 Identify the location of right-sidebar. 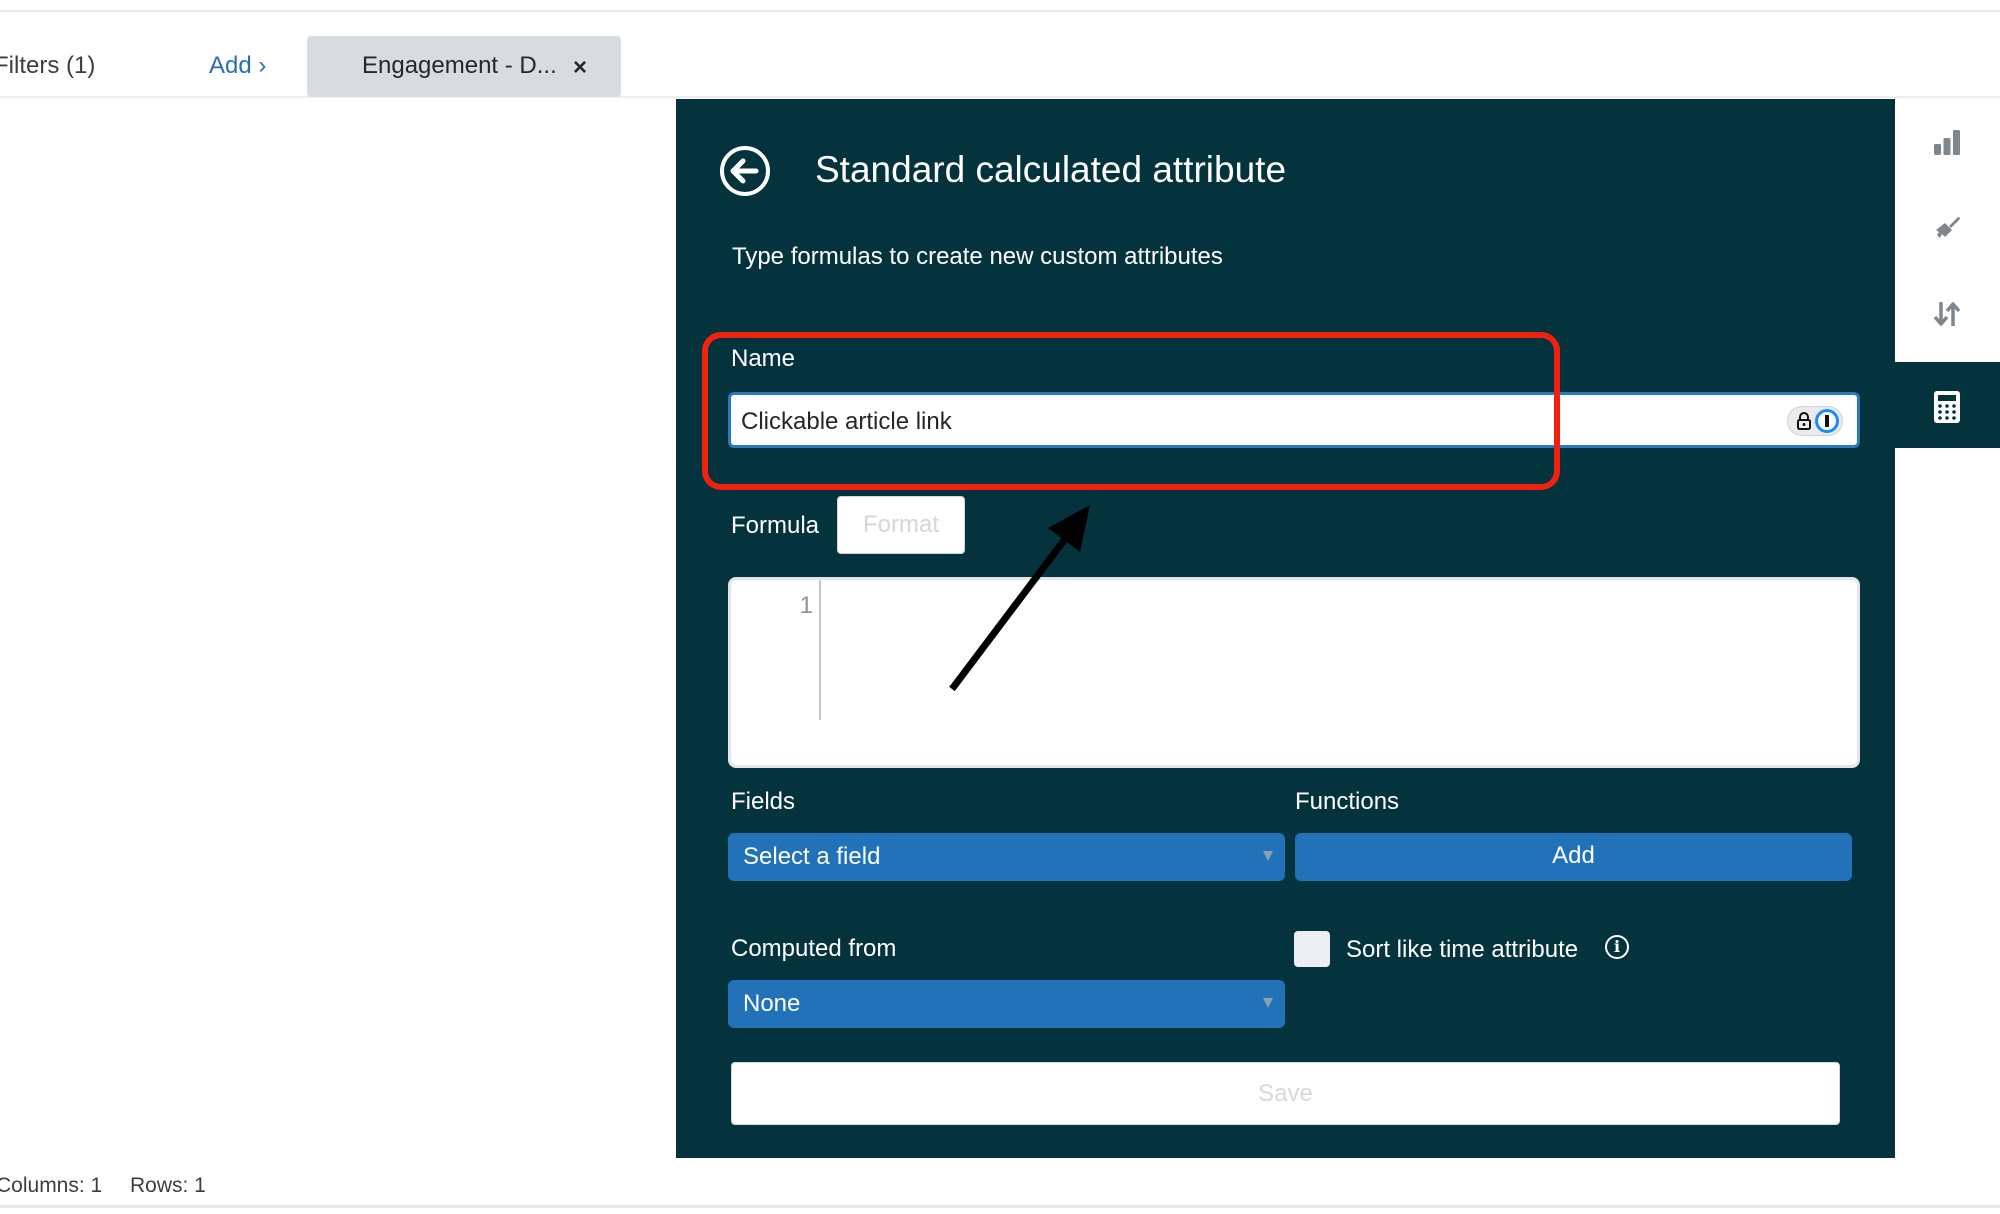
(1947, 628).